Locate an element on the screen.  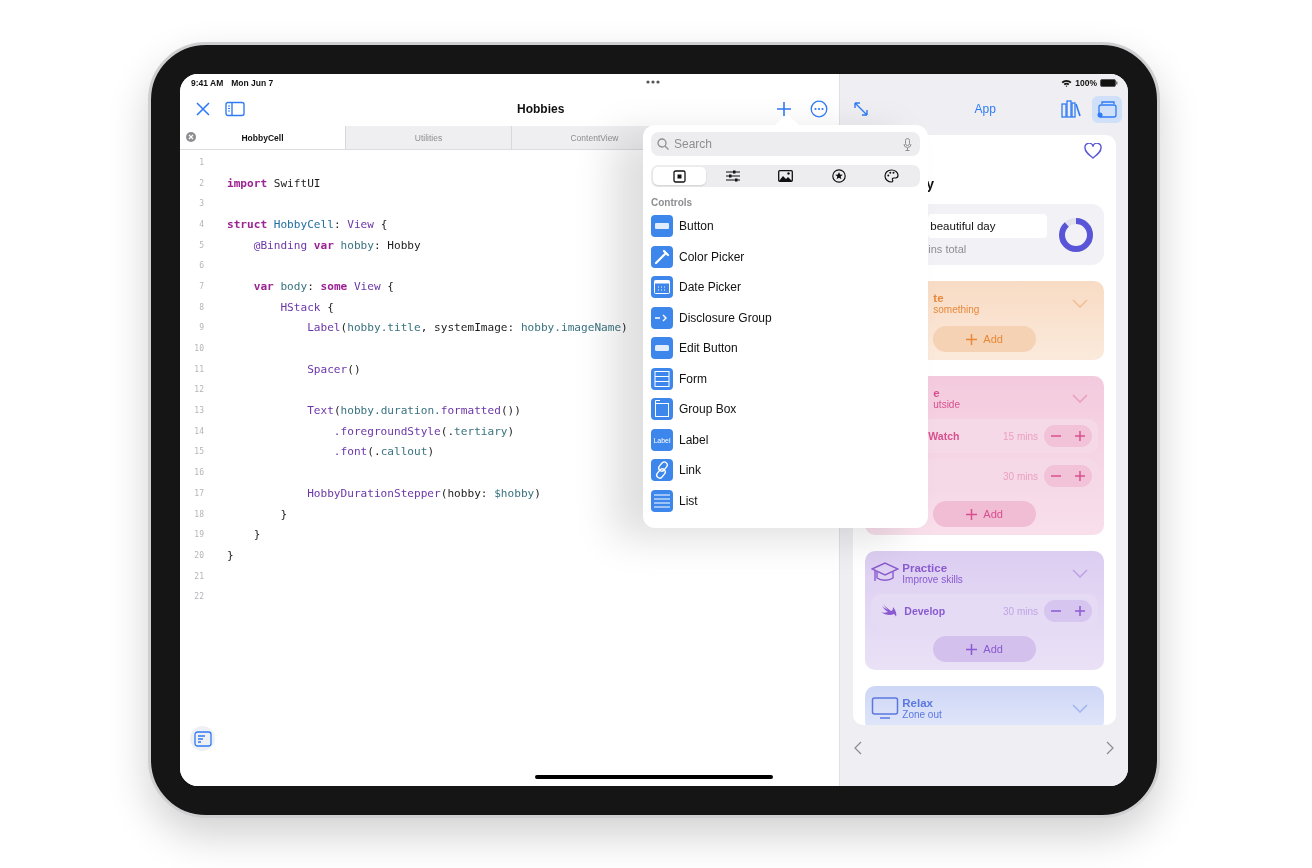
button-control-icon is located at coordinates (662, 226).